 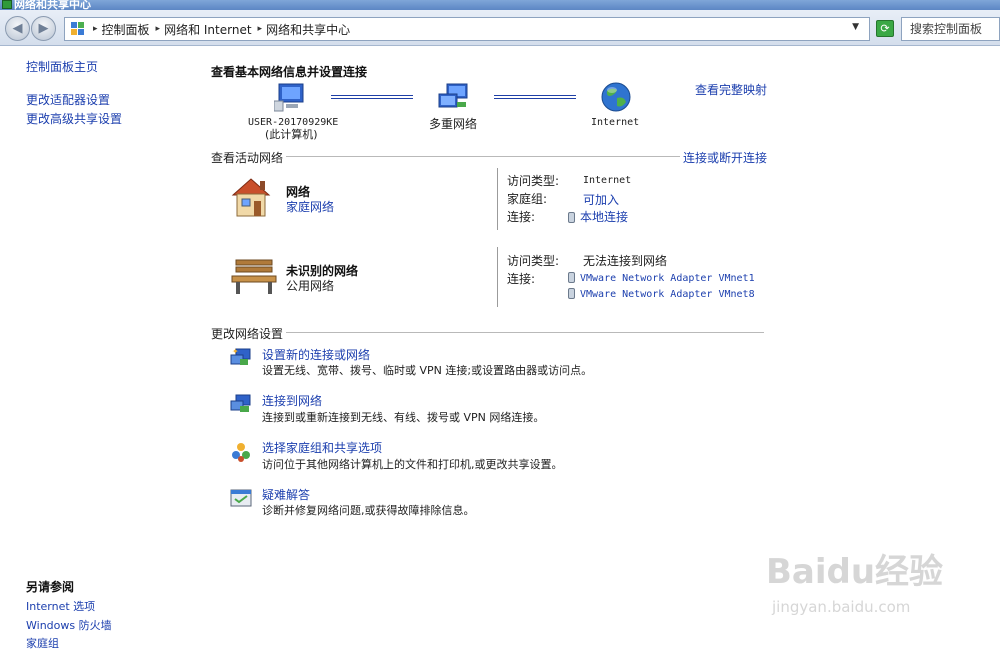 I want to click on see-also-homegroup: 家庭组, so click(x=42, y=643).